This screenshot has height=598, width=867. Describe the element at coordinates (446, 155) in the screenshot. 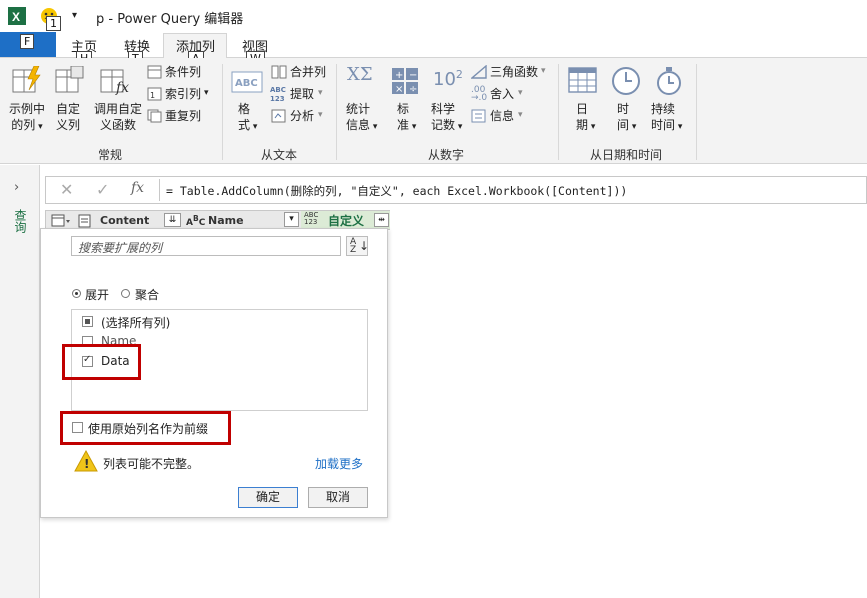

I see `group-label-number: 从数字` at that location.